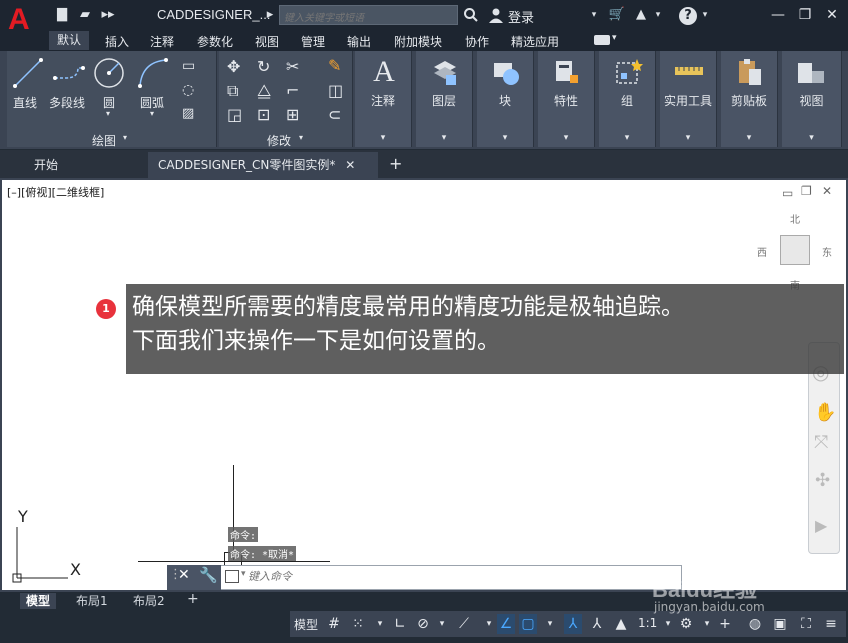 The image size is (848, 643). Describe the element at coordinates (780, 624) in the screenshot. I see `hardware-acceleration-icon: ▣` at that location.